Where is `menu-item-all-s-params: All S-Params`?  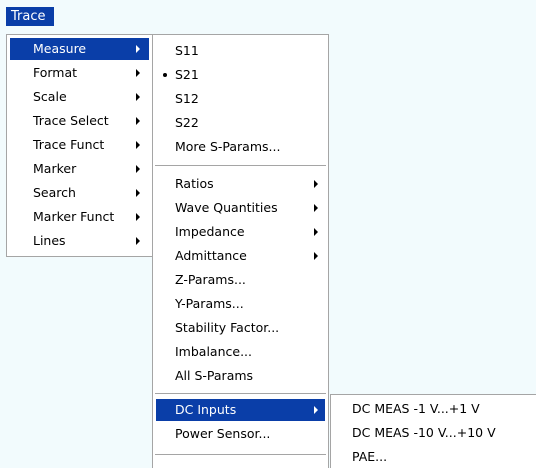 menu-item-all-s-params: All S-Params is located at coordinates (240, 376).